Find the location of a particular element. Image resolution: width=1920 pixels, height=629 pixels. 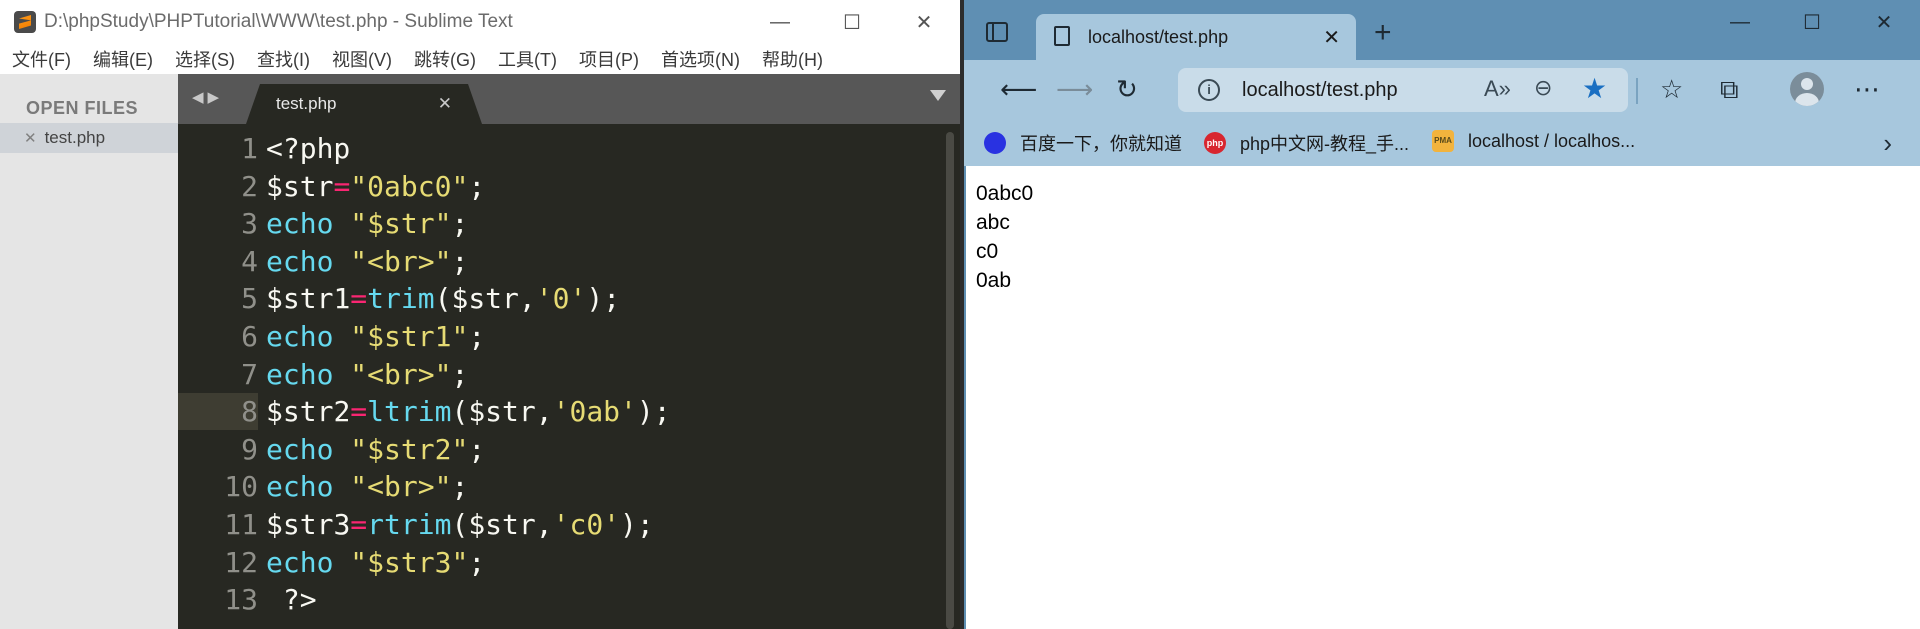

open-files-heading: OPEN FILES is located at coordinates (82, 108).